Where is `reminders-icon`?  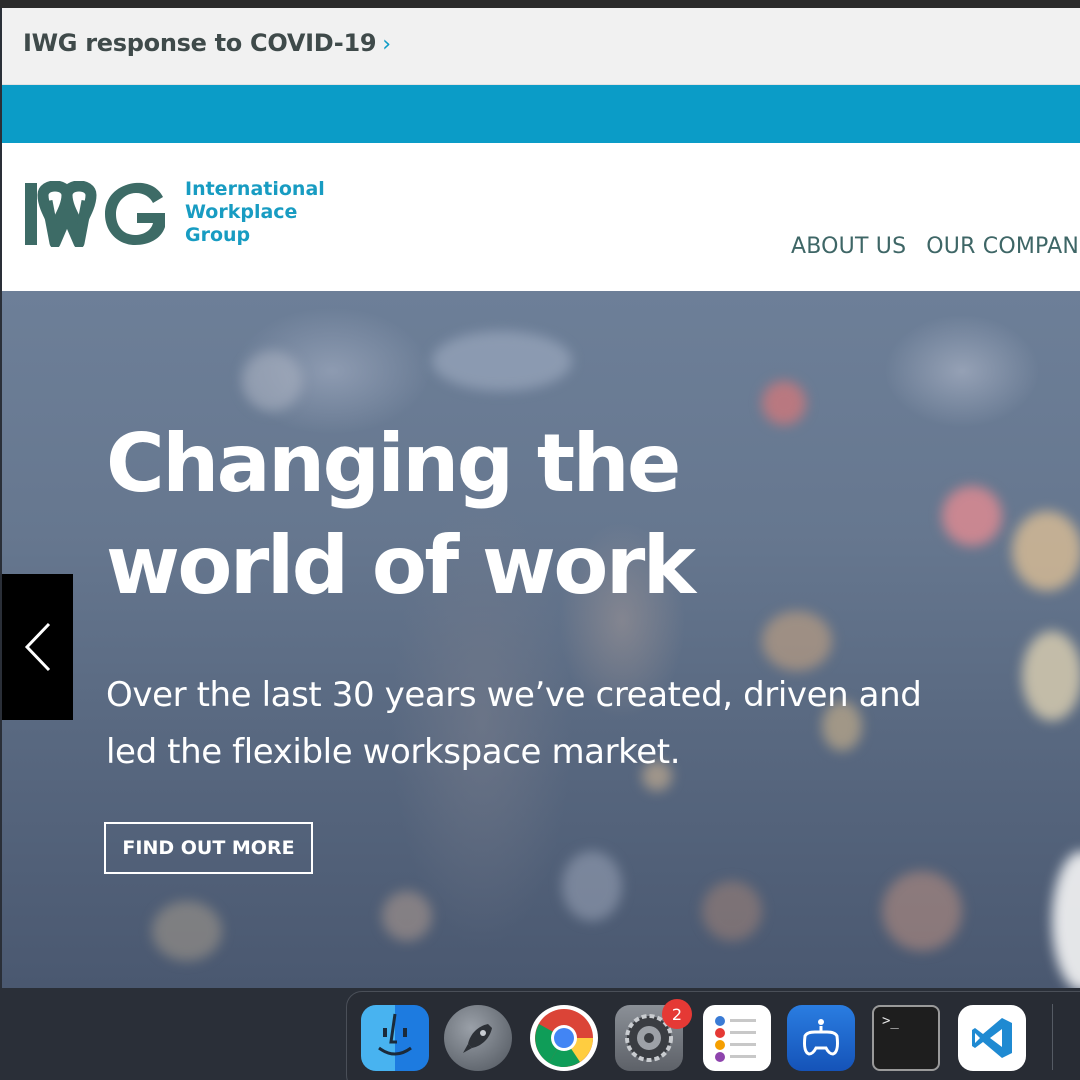 reminders-icon is located at coordinates (737, 1038).